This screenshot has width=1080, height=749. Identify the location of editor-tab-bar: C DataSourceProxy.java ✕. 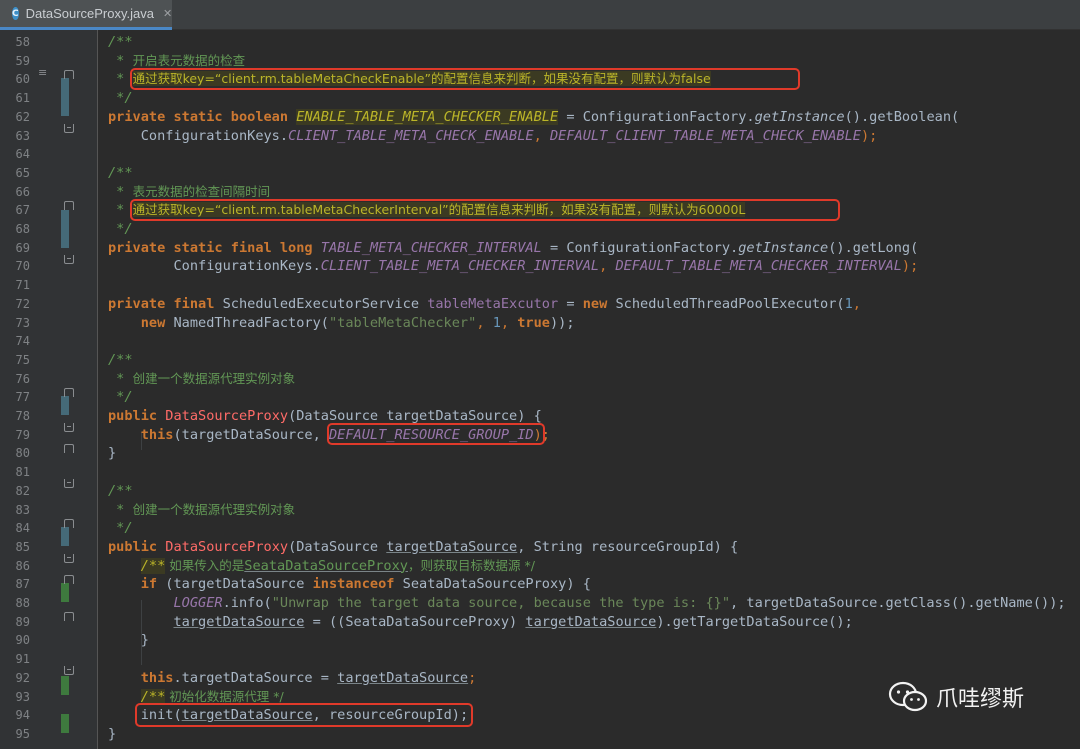
(540, 15).